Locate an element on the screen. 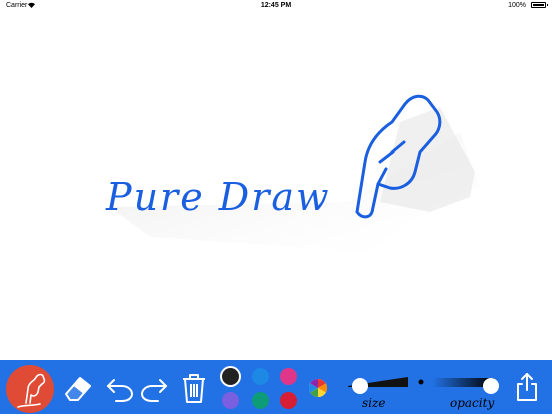  battery-percent: 100% is located at coordinates (517, 5).